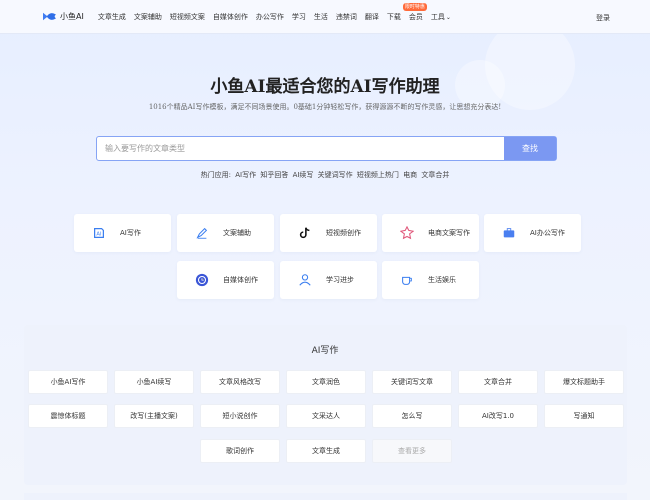 This screenshot has width=650, height=500. What do you see at coordinates (509, 233) in the screenshot?
I see `briefcase-icon` at bounding box center [509, 233].